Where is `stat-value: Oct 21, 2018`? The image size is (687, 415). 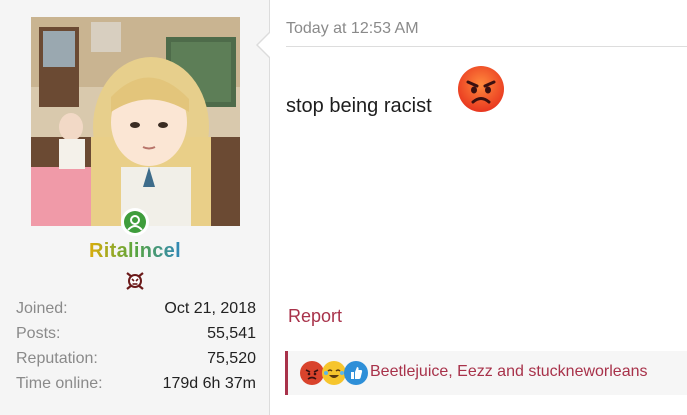 stat-value: Oct 21, 2018 is located at coordinates (210, 308).